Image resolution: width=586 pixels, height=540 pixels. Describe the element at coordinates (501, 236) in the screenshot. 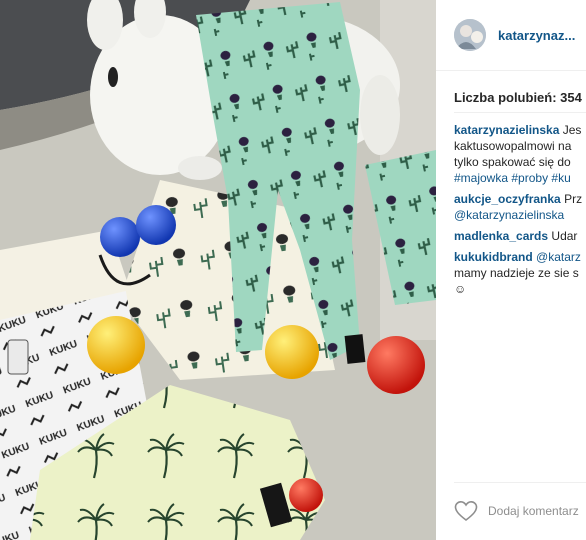

I see `comment-username: madlenka_cards` at that location.